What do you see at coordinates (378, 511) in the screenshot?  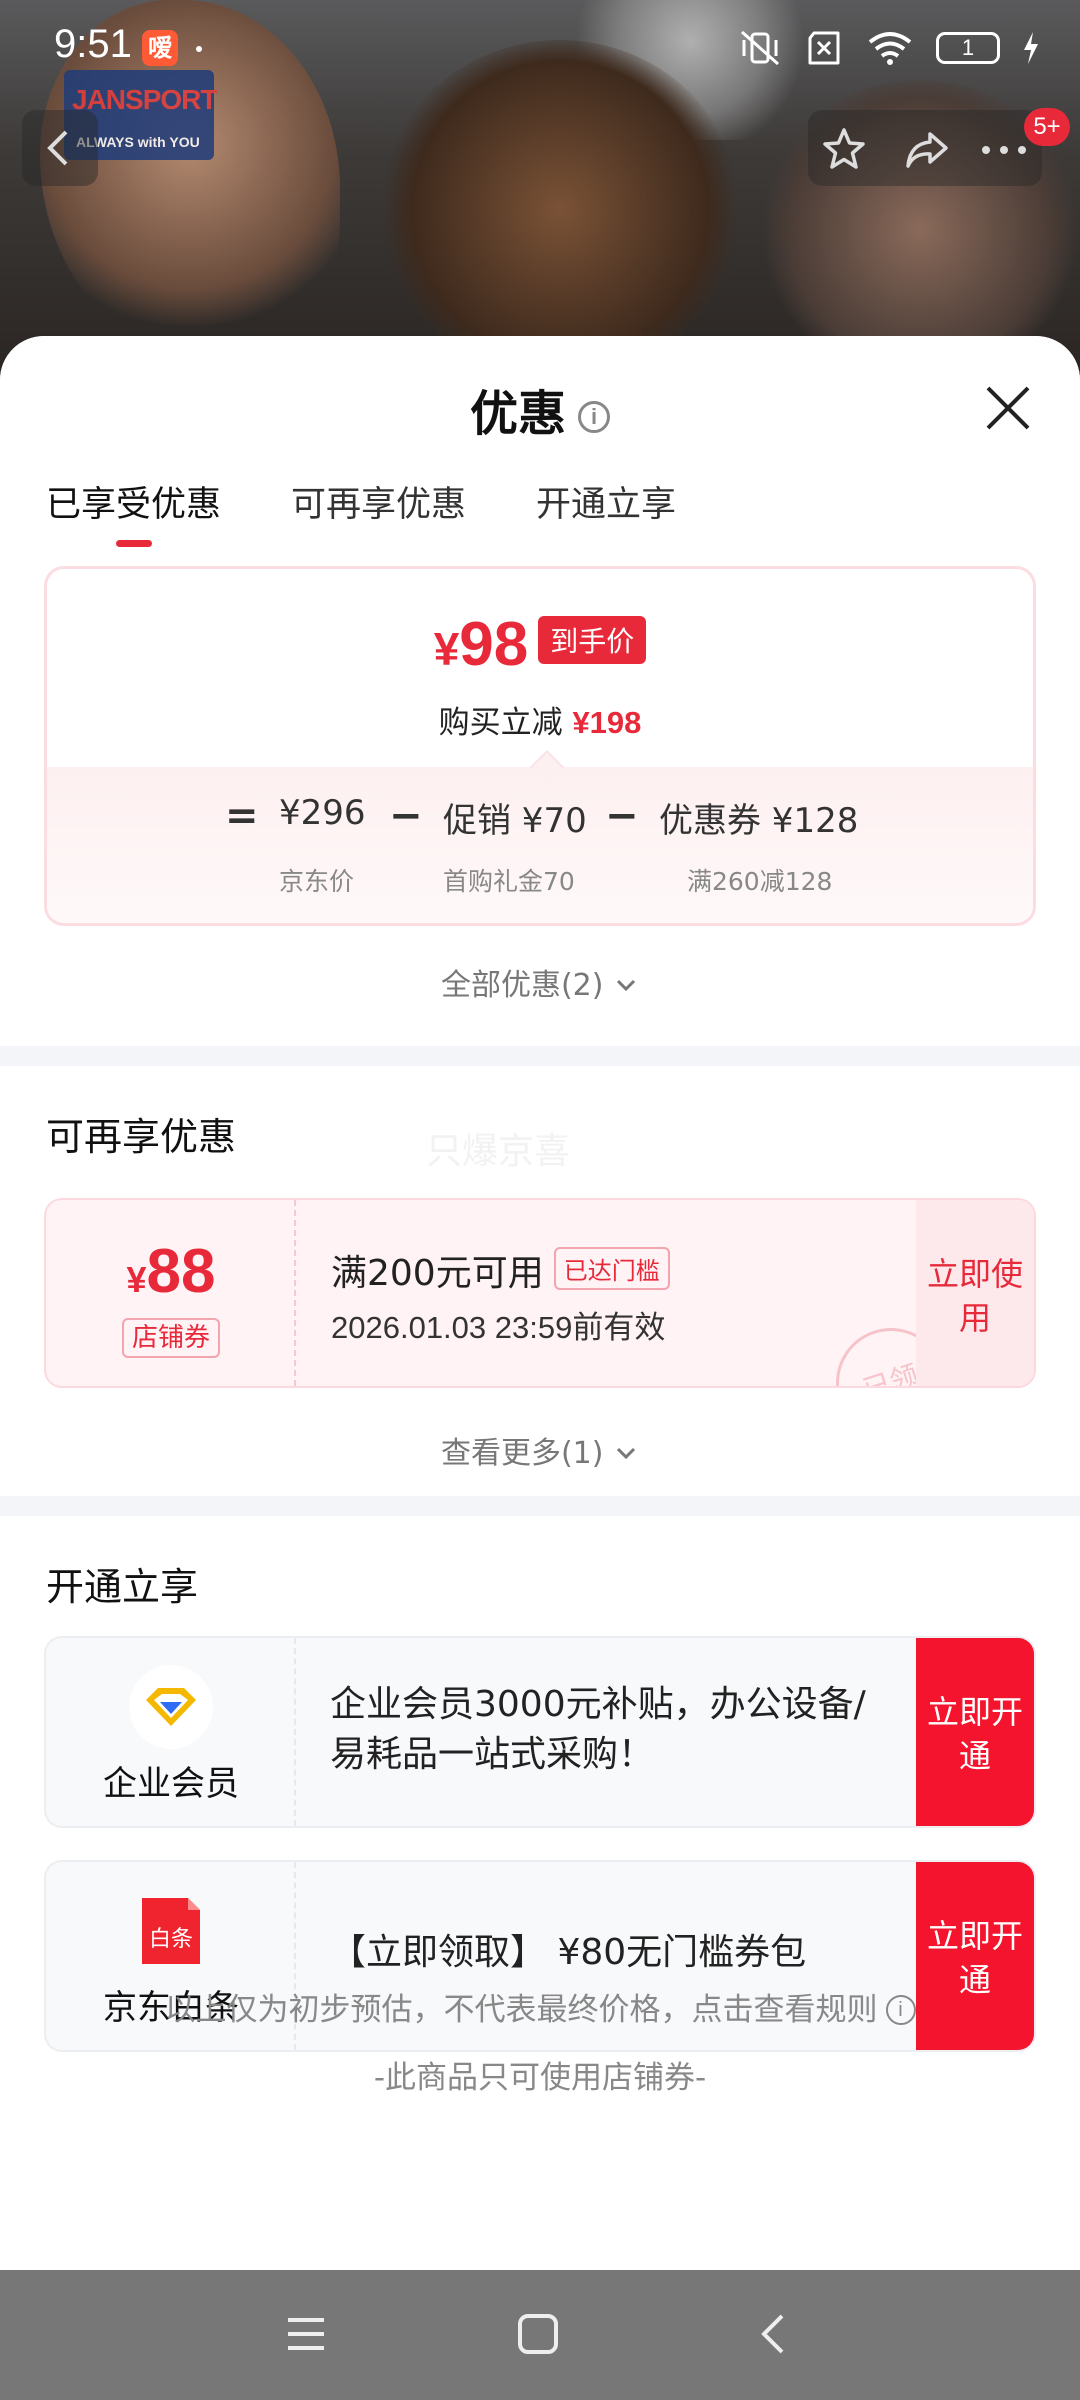 I see `tab-more-available: 可再享优惠` at bounding box center [378, 511].